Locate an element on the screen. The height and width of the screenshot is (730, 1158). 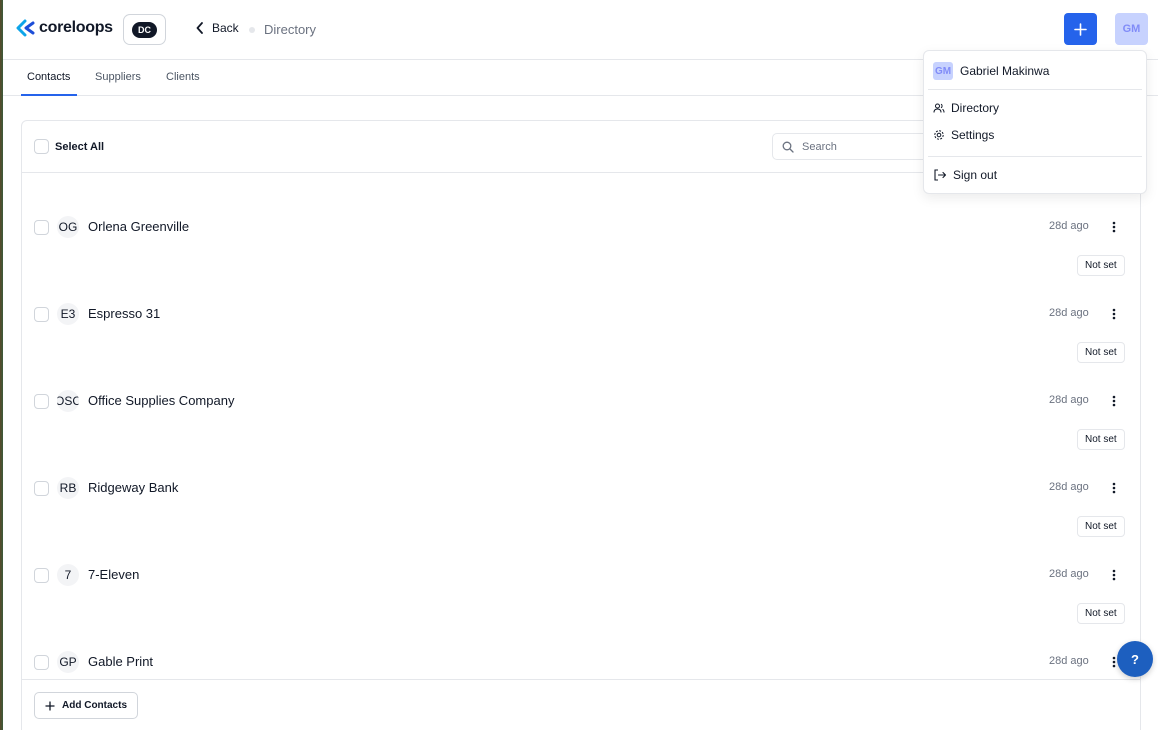
contact-name: Espresso 31 is located at coordinates (124, 313).